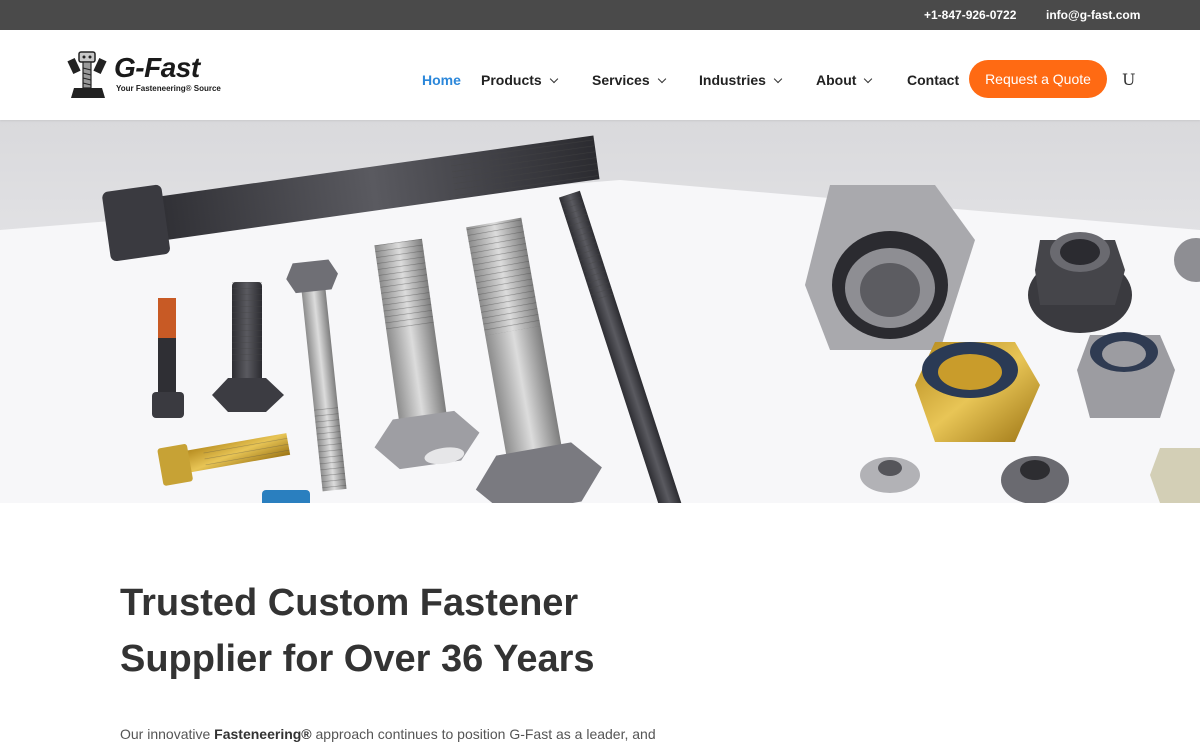 The image size is (1200, 750). Describe the element at coordinates (167, 734) in the screenshot. I see `intro-text-before: Our innovative` at that location.